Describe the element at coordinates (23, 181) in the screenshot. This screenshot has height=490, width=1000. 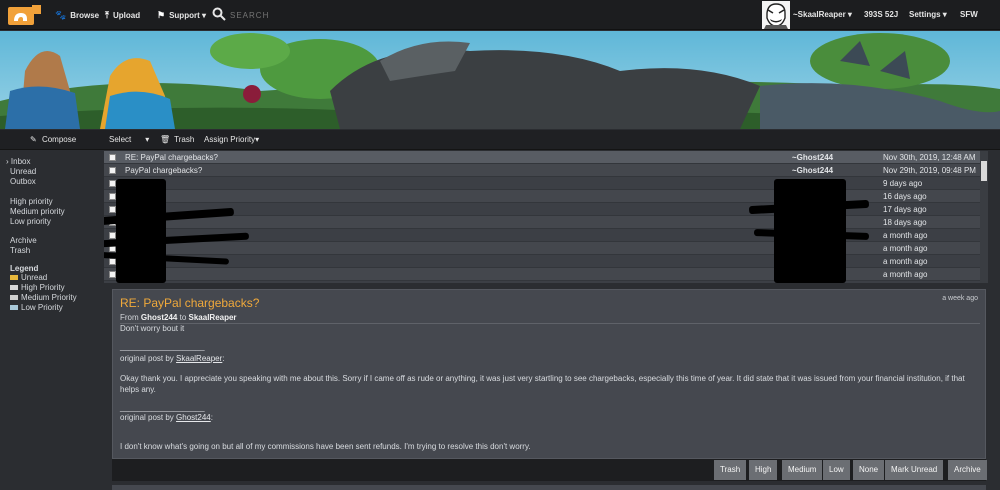
I see `sidebar-item-outbox: Outbox` at that location.